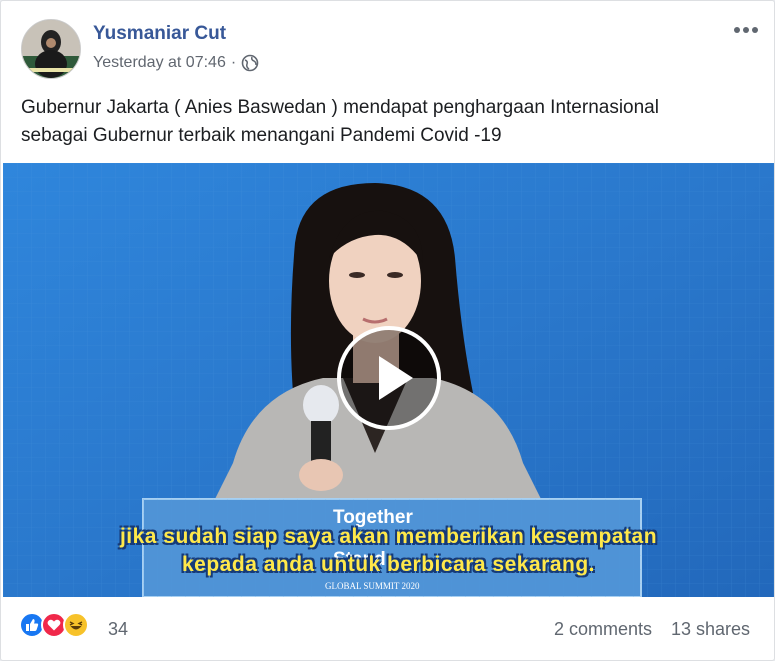 The height and width of the screenshot is (661, 775). I want to click on comments-count-link: 2 comments, so click(603, 629).